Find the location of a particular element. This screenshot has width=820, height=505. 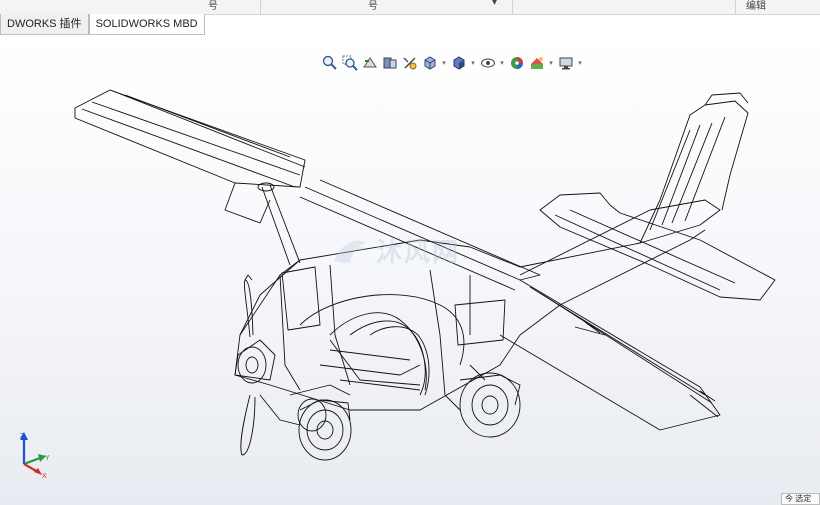

tab-solidworks-addins: DWORKS 插件 is located at coordinates (44, 24).